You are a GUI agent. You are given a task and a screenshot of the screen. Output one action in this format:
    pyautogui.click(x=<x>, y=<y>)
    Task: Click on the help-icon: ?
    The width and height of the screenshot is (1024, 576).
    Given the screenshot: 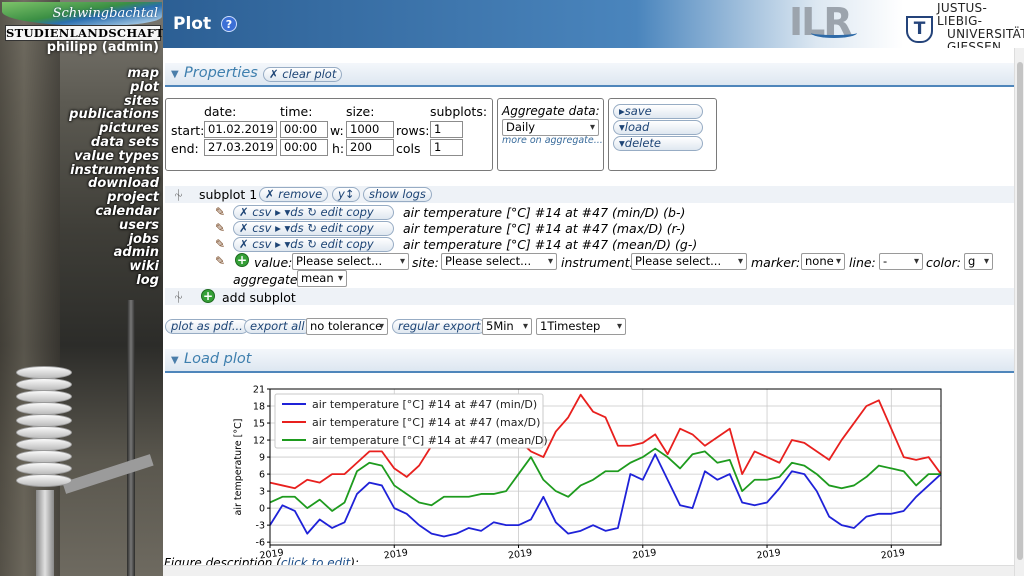 What is the action you would take?
    pyautogui.click(x=229, y=24)
    